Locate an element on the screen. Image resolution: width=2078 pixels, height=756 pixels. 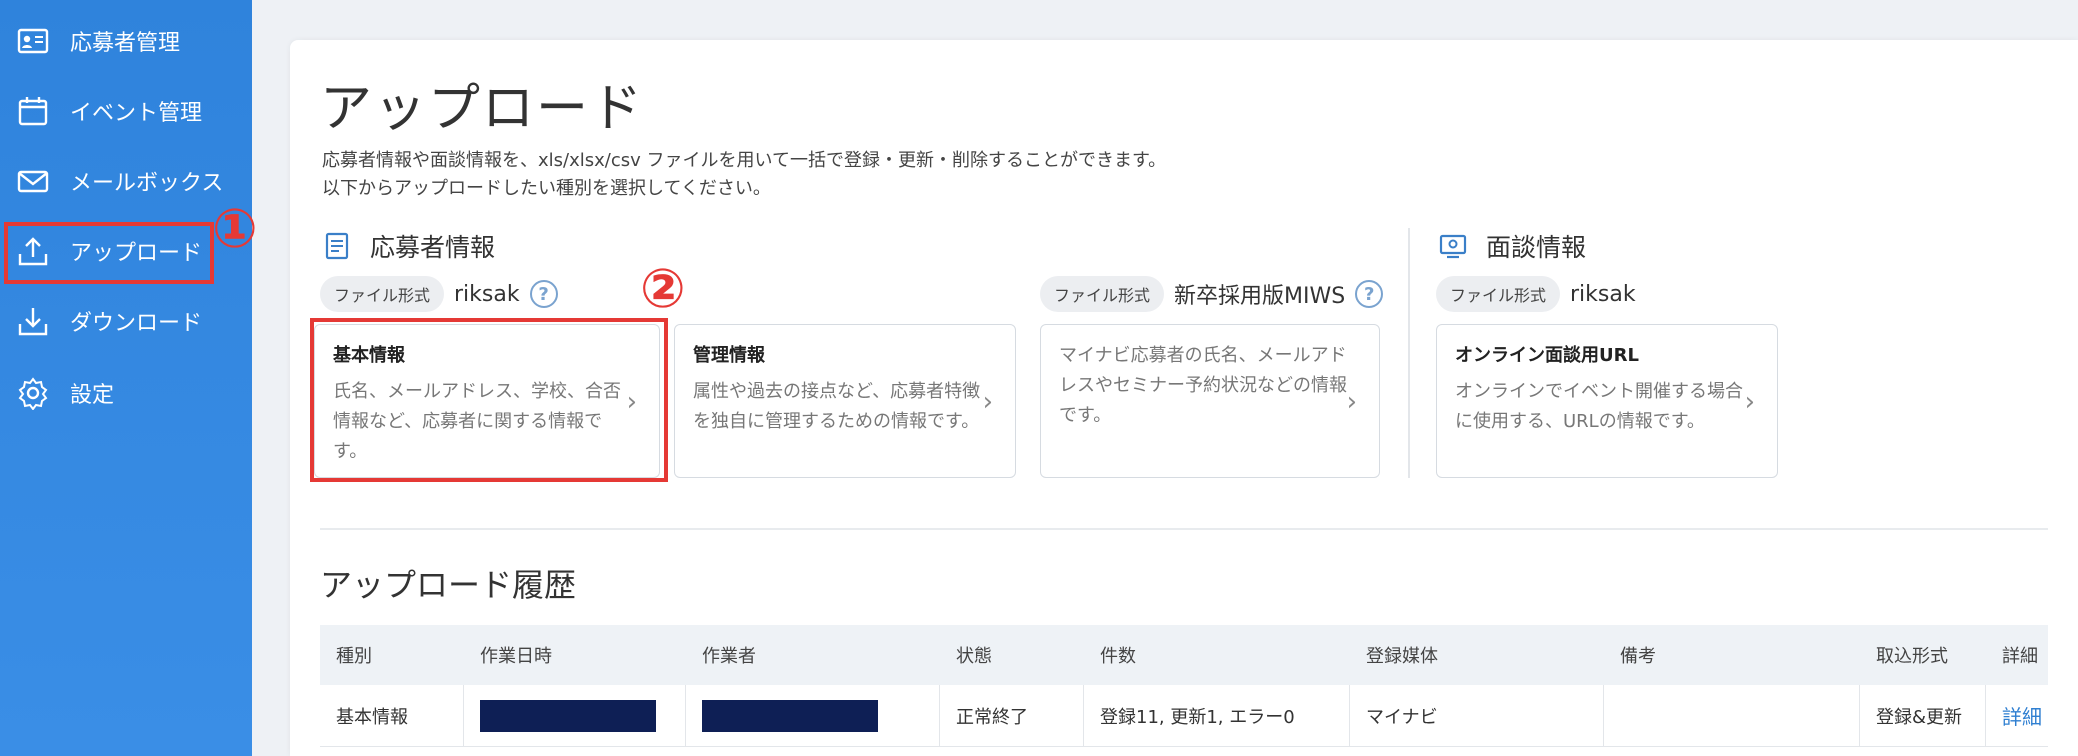
sidebar-item-events: イベント管理 is located at coordinates (126, 111).